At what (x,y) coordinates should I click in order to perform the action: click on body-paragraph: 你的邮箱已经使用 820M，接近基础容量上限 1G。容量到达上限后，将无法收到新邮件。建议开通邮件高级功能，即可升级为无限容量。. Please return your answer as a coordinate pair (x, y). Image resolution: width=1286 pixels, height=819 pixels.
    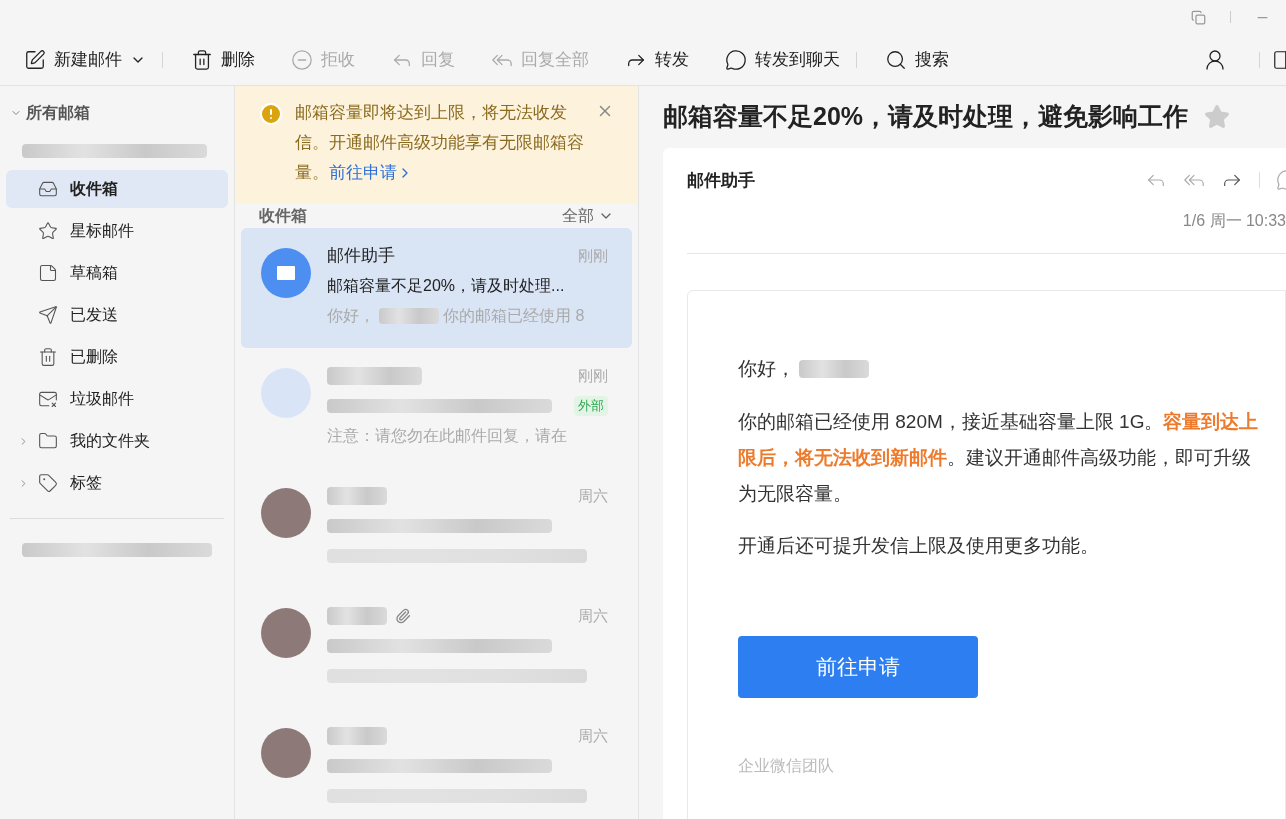
    Looking at the image, I should click on (999, 457).